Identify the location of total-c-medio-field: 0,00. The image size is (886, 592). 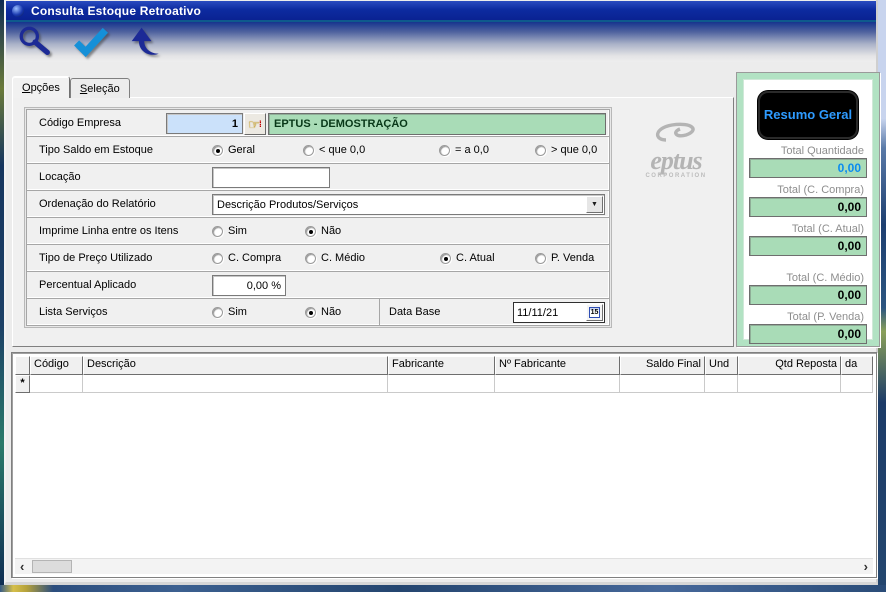
(808, 295).